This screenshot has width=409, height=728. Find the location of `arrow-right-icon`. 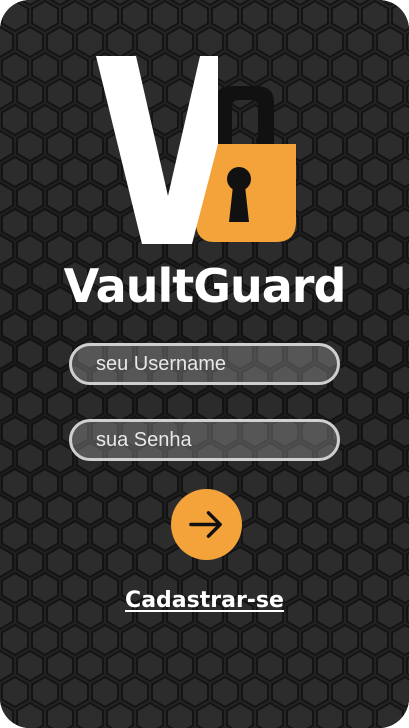

arrow-right-icon is located at coordinates (205, 524).